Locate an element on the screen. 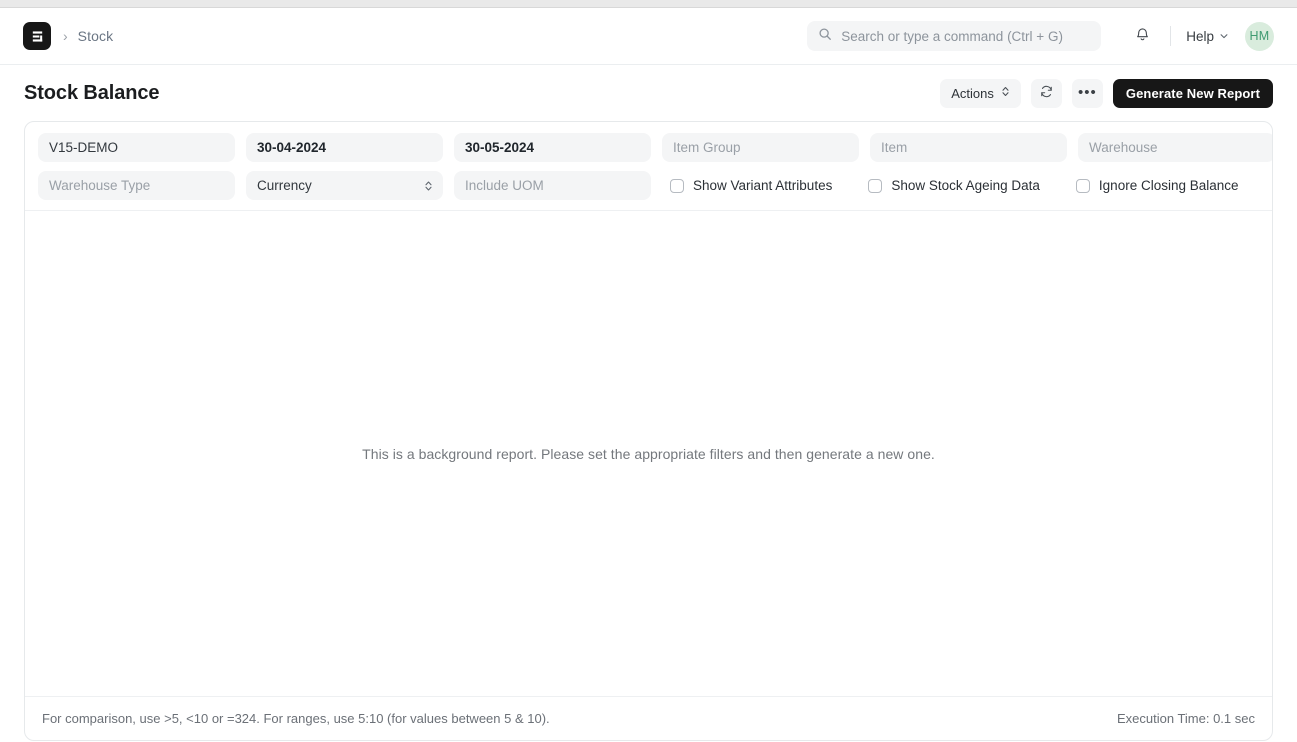 This screenshot has height=742, width=1297. navbar-left: › Stock is located at coordinates (68, 36).